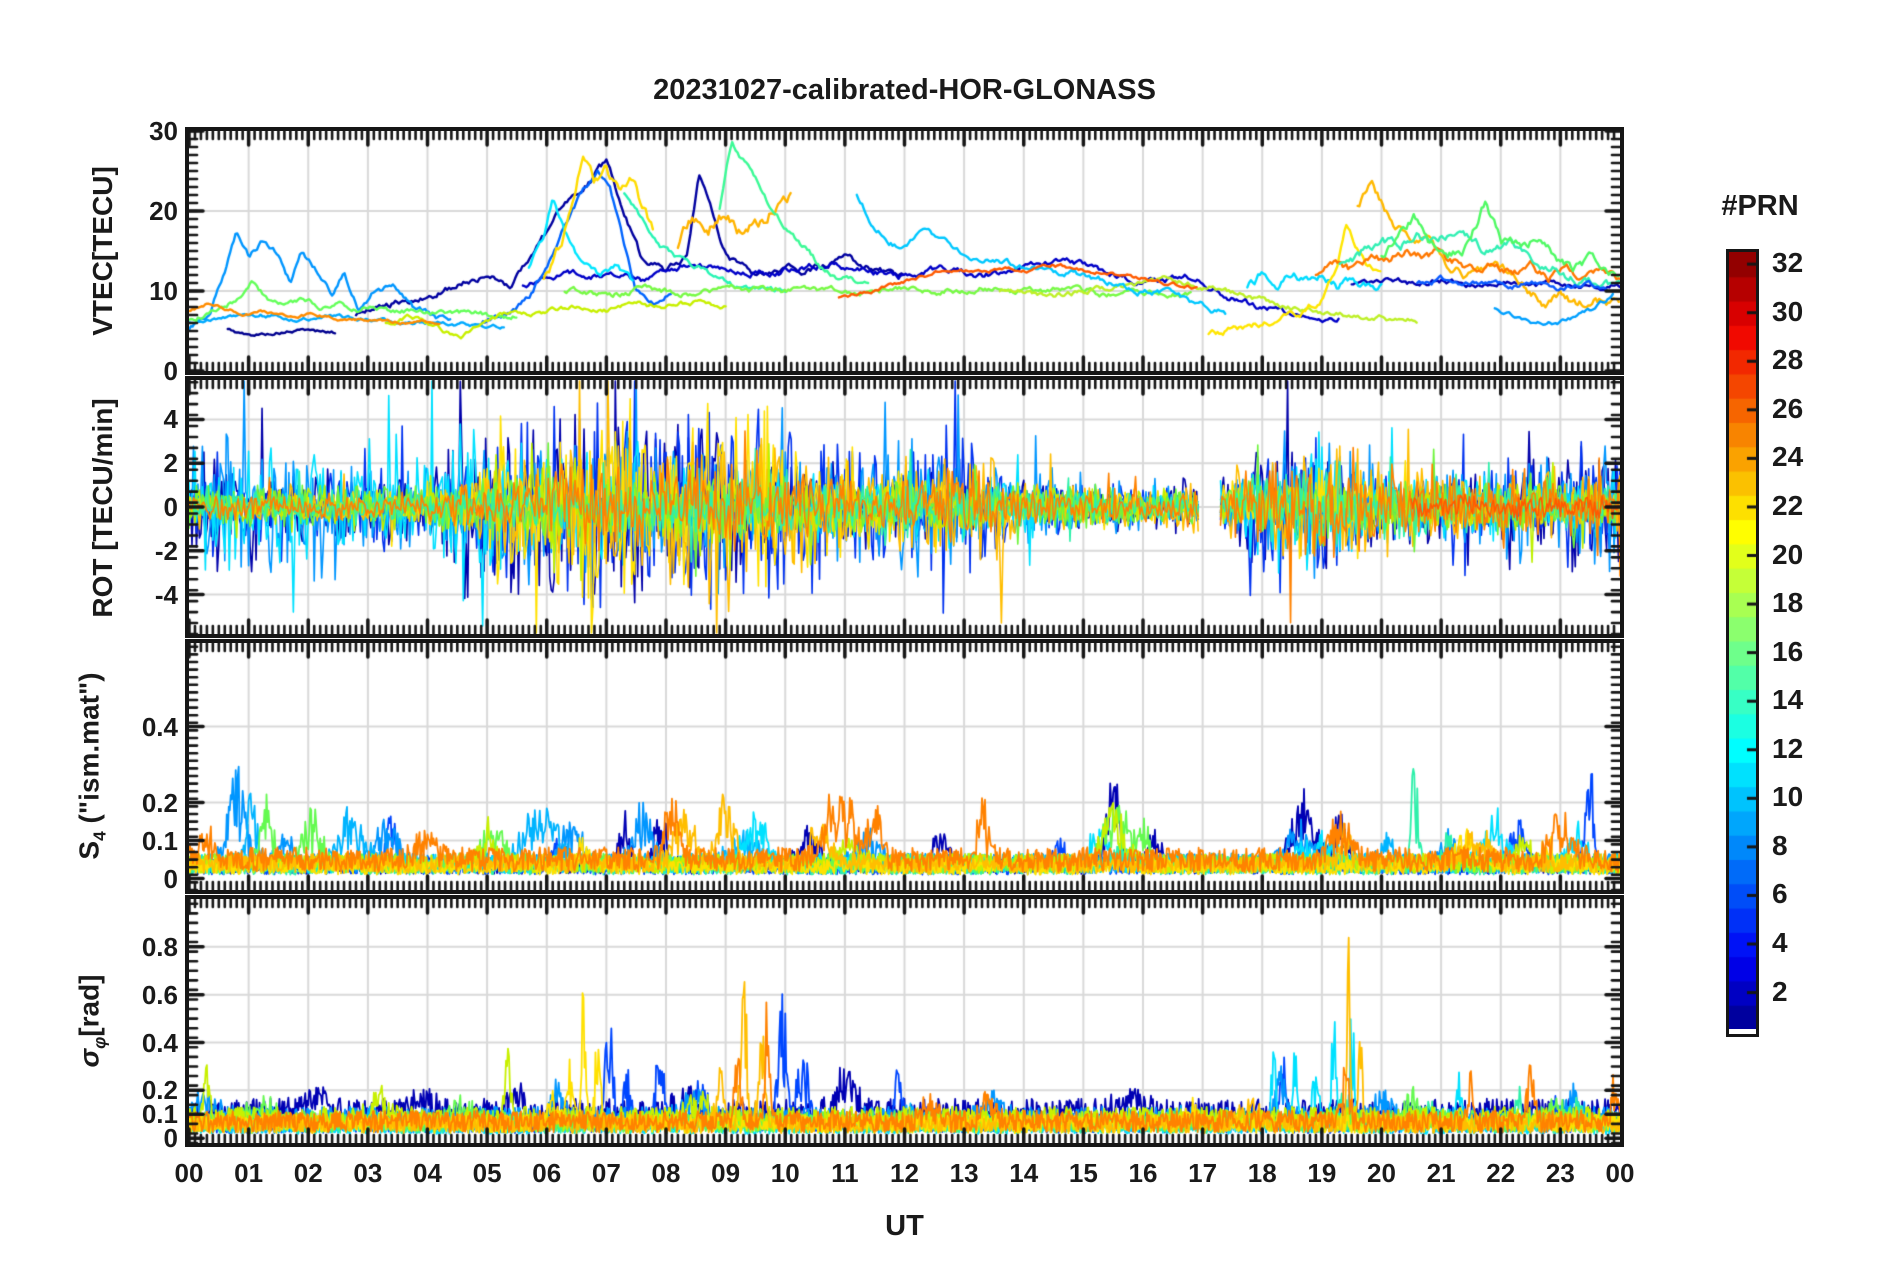 The width and height of the screenshot is (1902, 1272). I want to click on y-tick-label-vtec: 30, so click(163, 131).